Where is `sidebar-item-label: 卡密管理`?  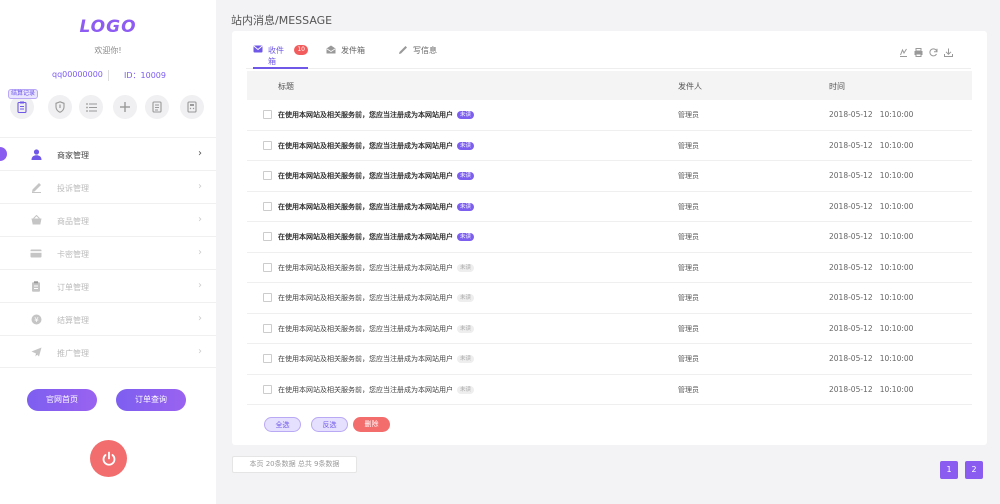
sidebar-item-label: 卡密管理 is located at coordinates (73, 254).